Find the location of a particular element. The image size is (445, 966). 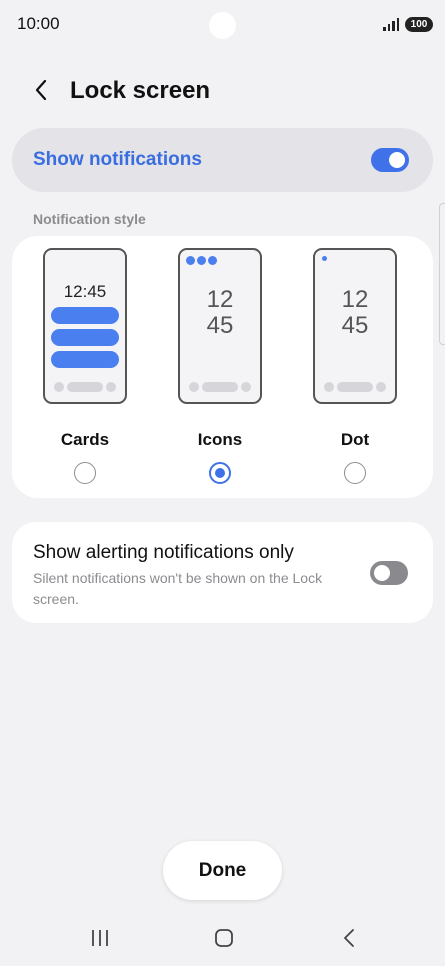

page-header: Lock screen is located at coordinates (222, 91).